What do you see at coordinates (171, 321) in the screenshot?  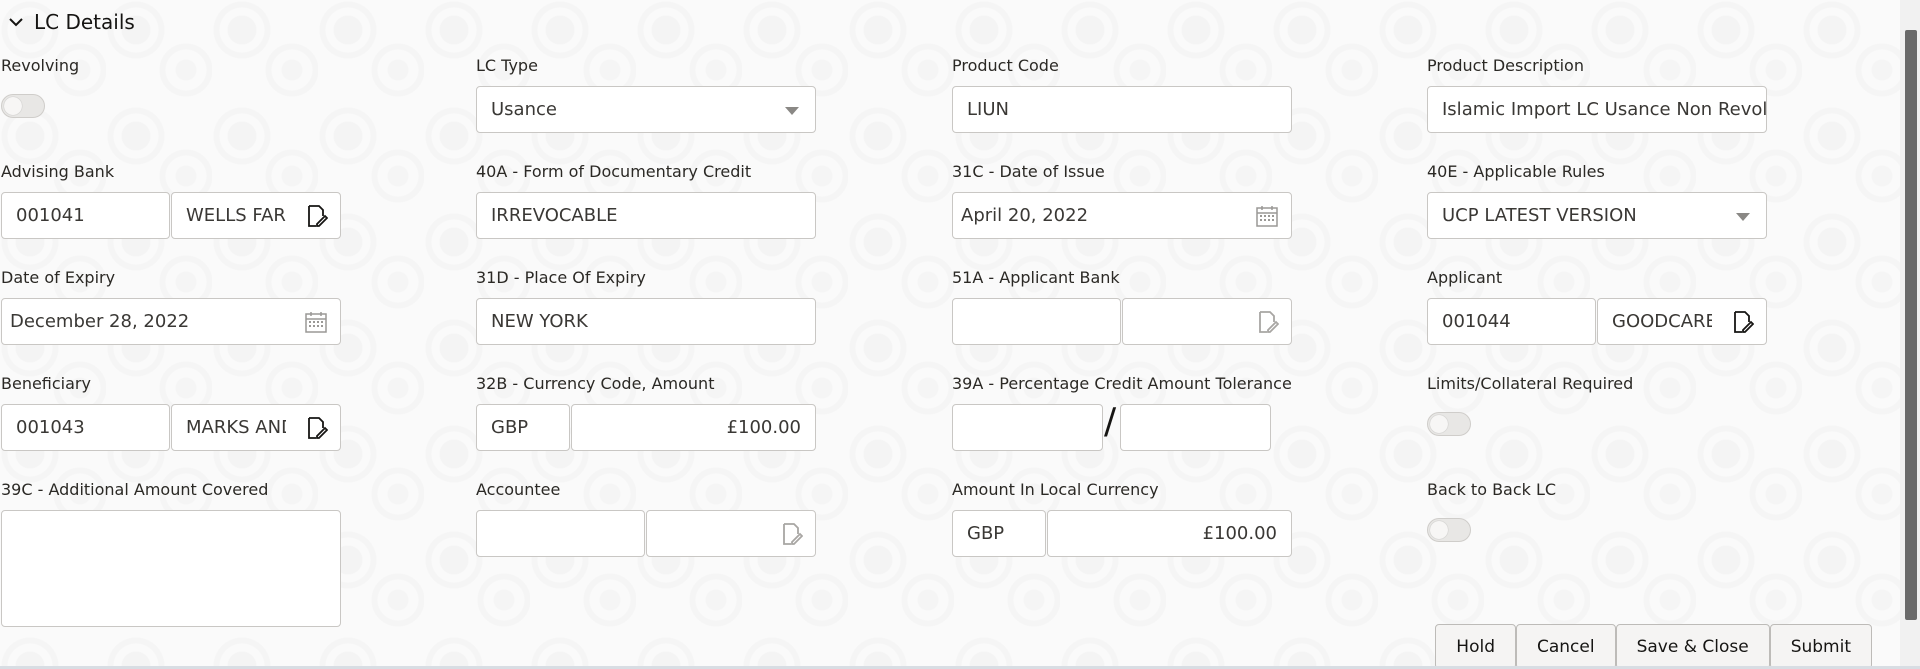 I see `date-of-expiry-input: December 28, 2022` at bounding box center [171, 321].